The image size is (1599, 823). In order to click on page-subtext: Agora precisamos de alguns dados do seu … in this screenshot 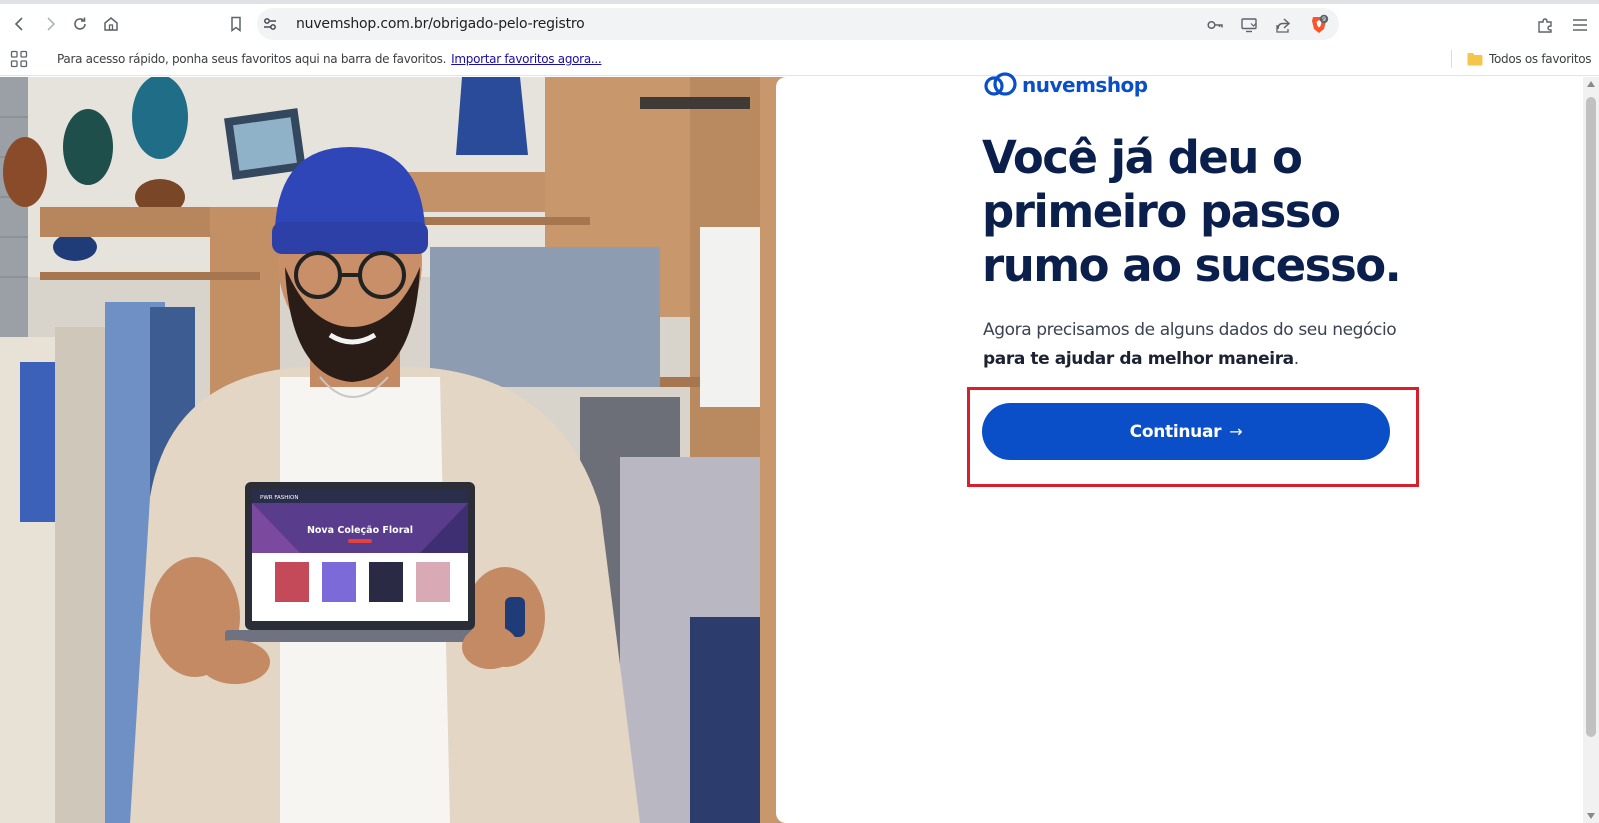, I will do `click(1198, 345)`.